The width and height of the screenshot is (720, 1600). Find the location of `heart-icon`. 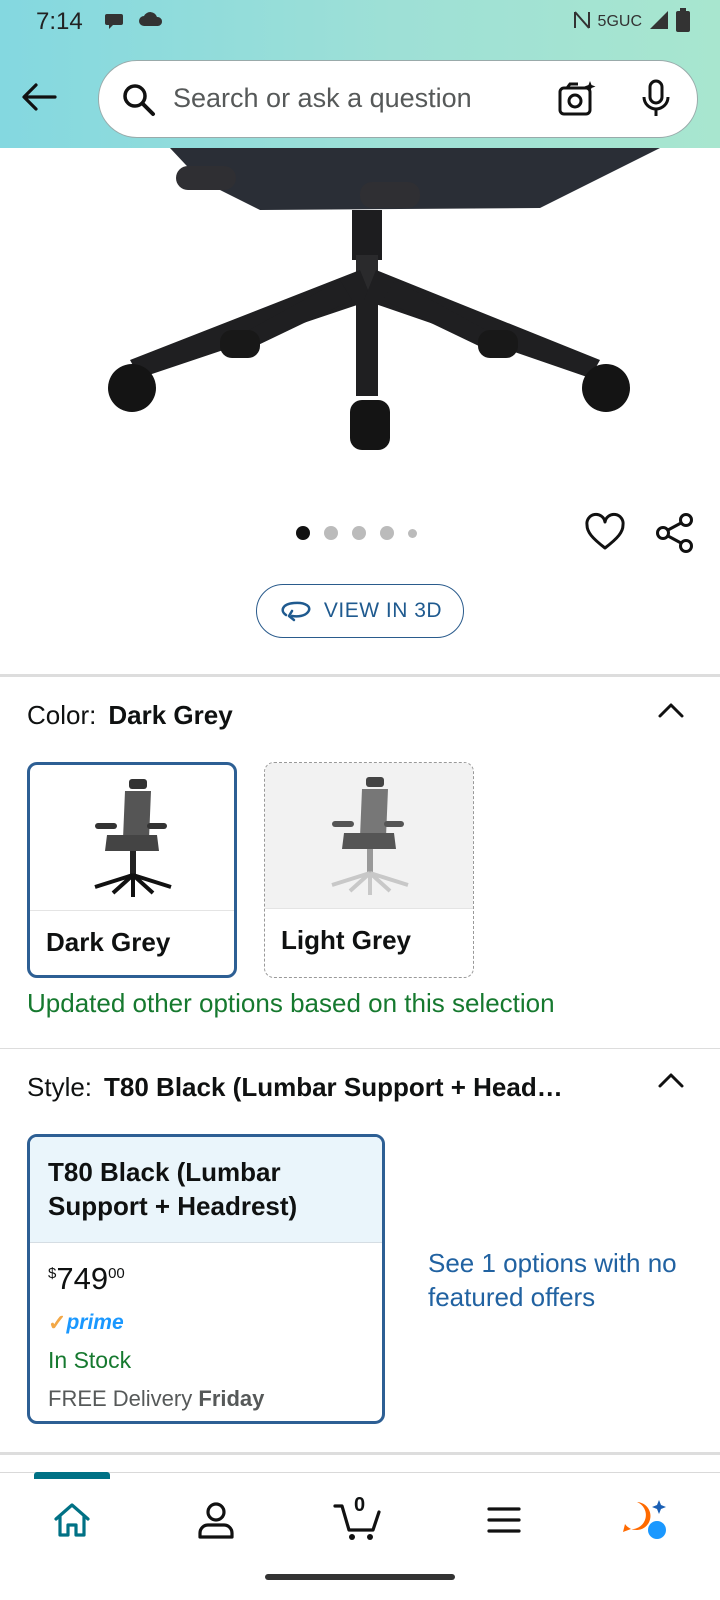

heart-icon is located at coordinates (605, 531).